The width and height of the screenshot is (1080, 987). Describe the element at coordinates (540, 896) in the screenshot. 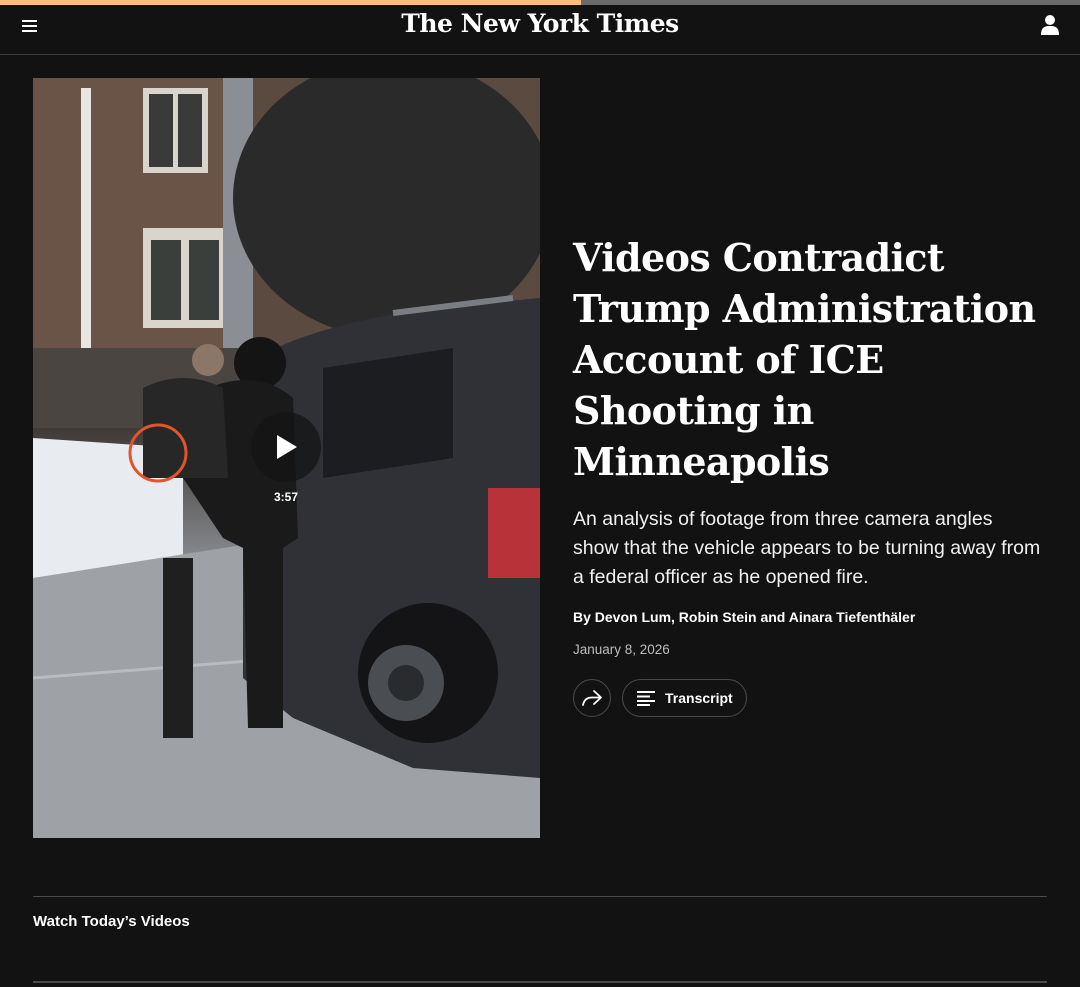

I see `section-divider` at that location.